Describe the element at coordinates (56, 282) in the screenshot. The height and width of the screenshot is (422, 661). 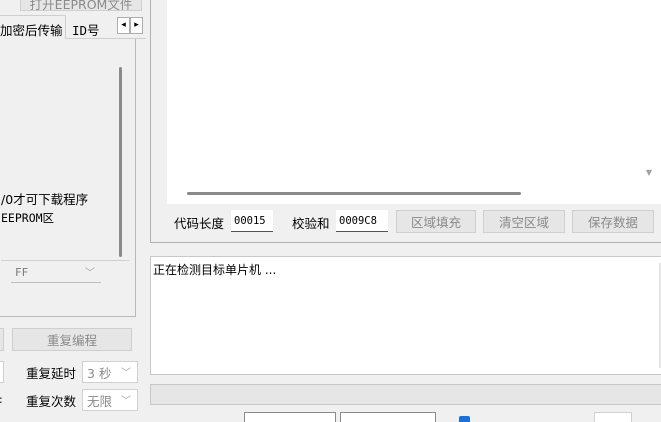
I see `fill-value-select-underline` at that location.